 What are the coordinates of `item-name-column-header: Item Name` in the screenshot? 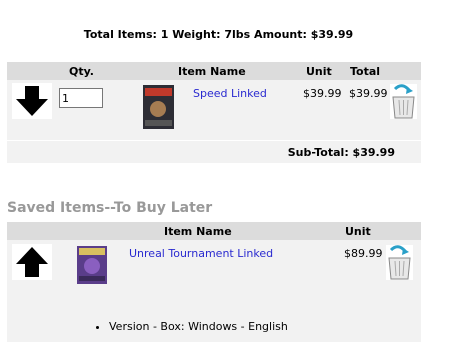 It's located at (212, 71).